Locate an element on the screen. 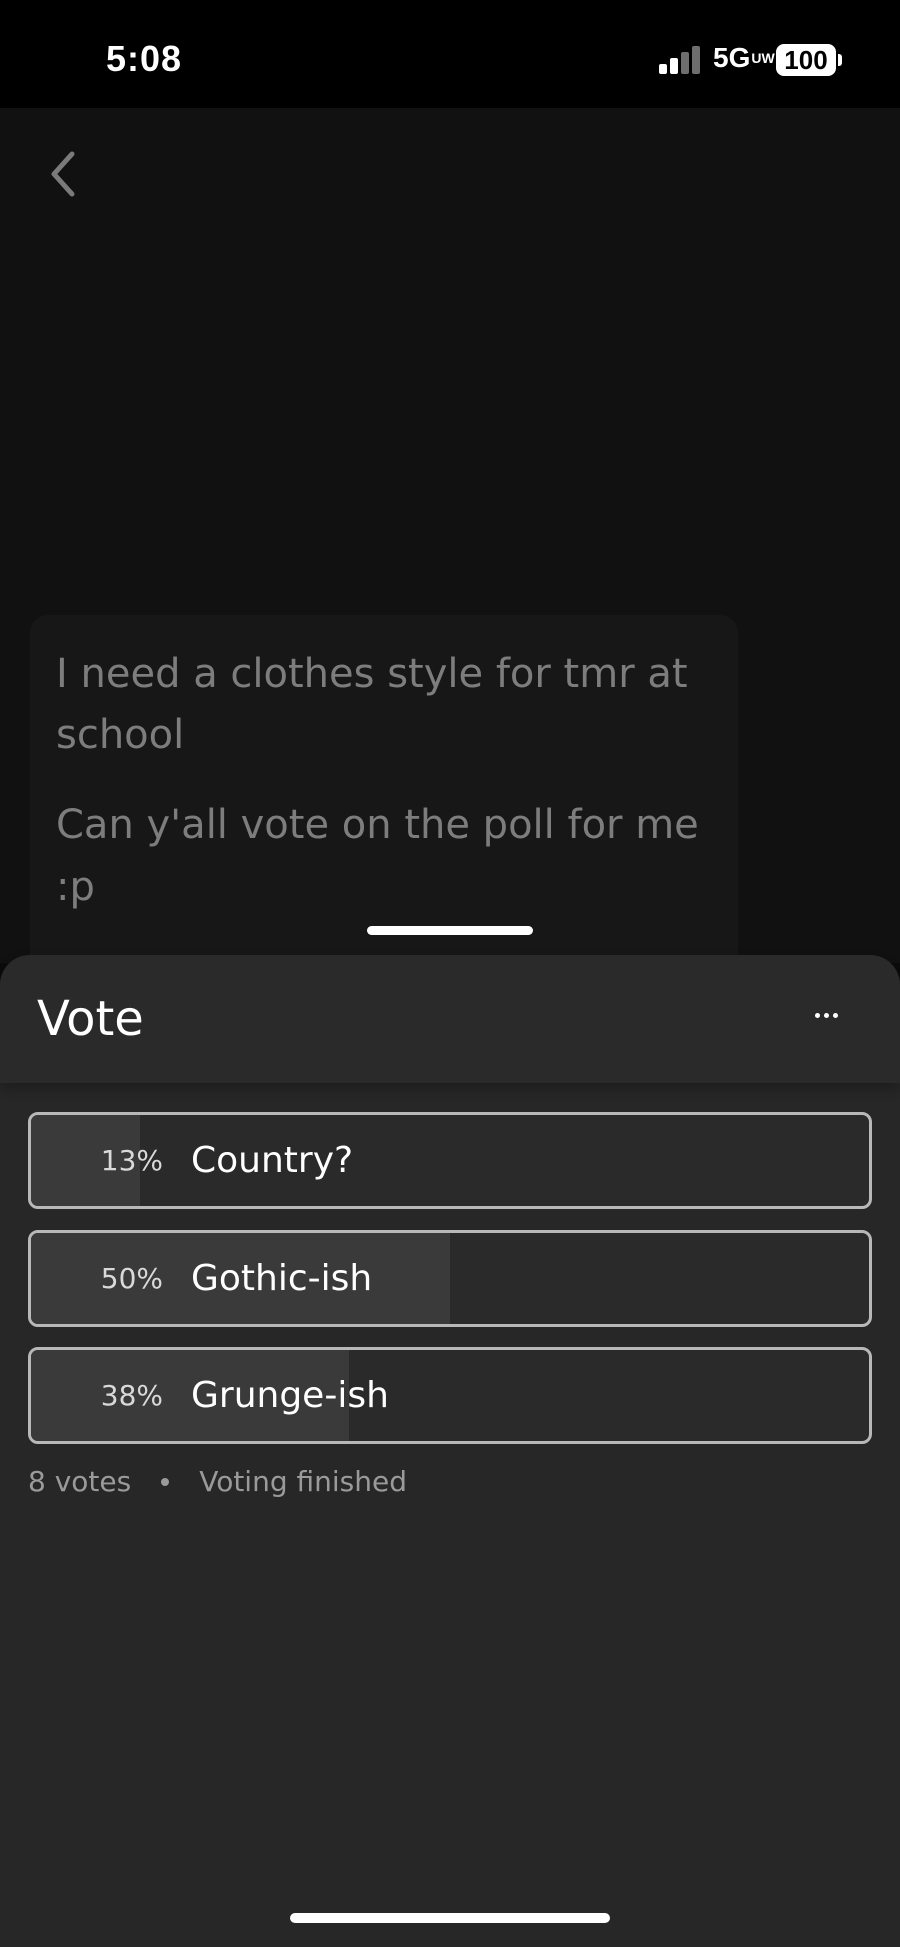 Image resolution: width=900 pixels, height=1947 pixels. poll-option-label: Gothic-ish is located at coordinates (282, 1278).